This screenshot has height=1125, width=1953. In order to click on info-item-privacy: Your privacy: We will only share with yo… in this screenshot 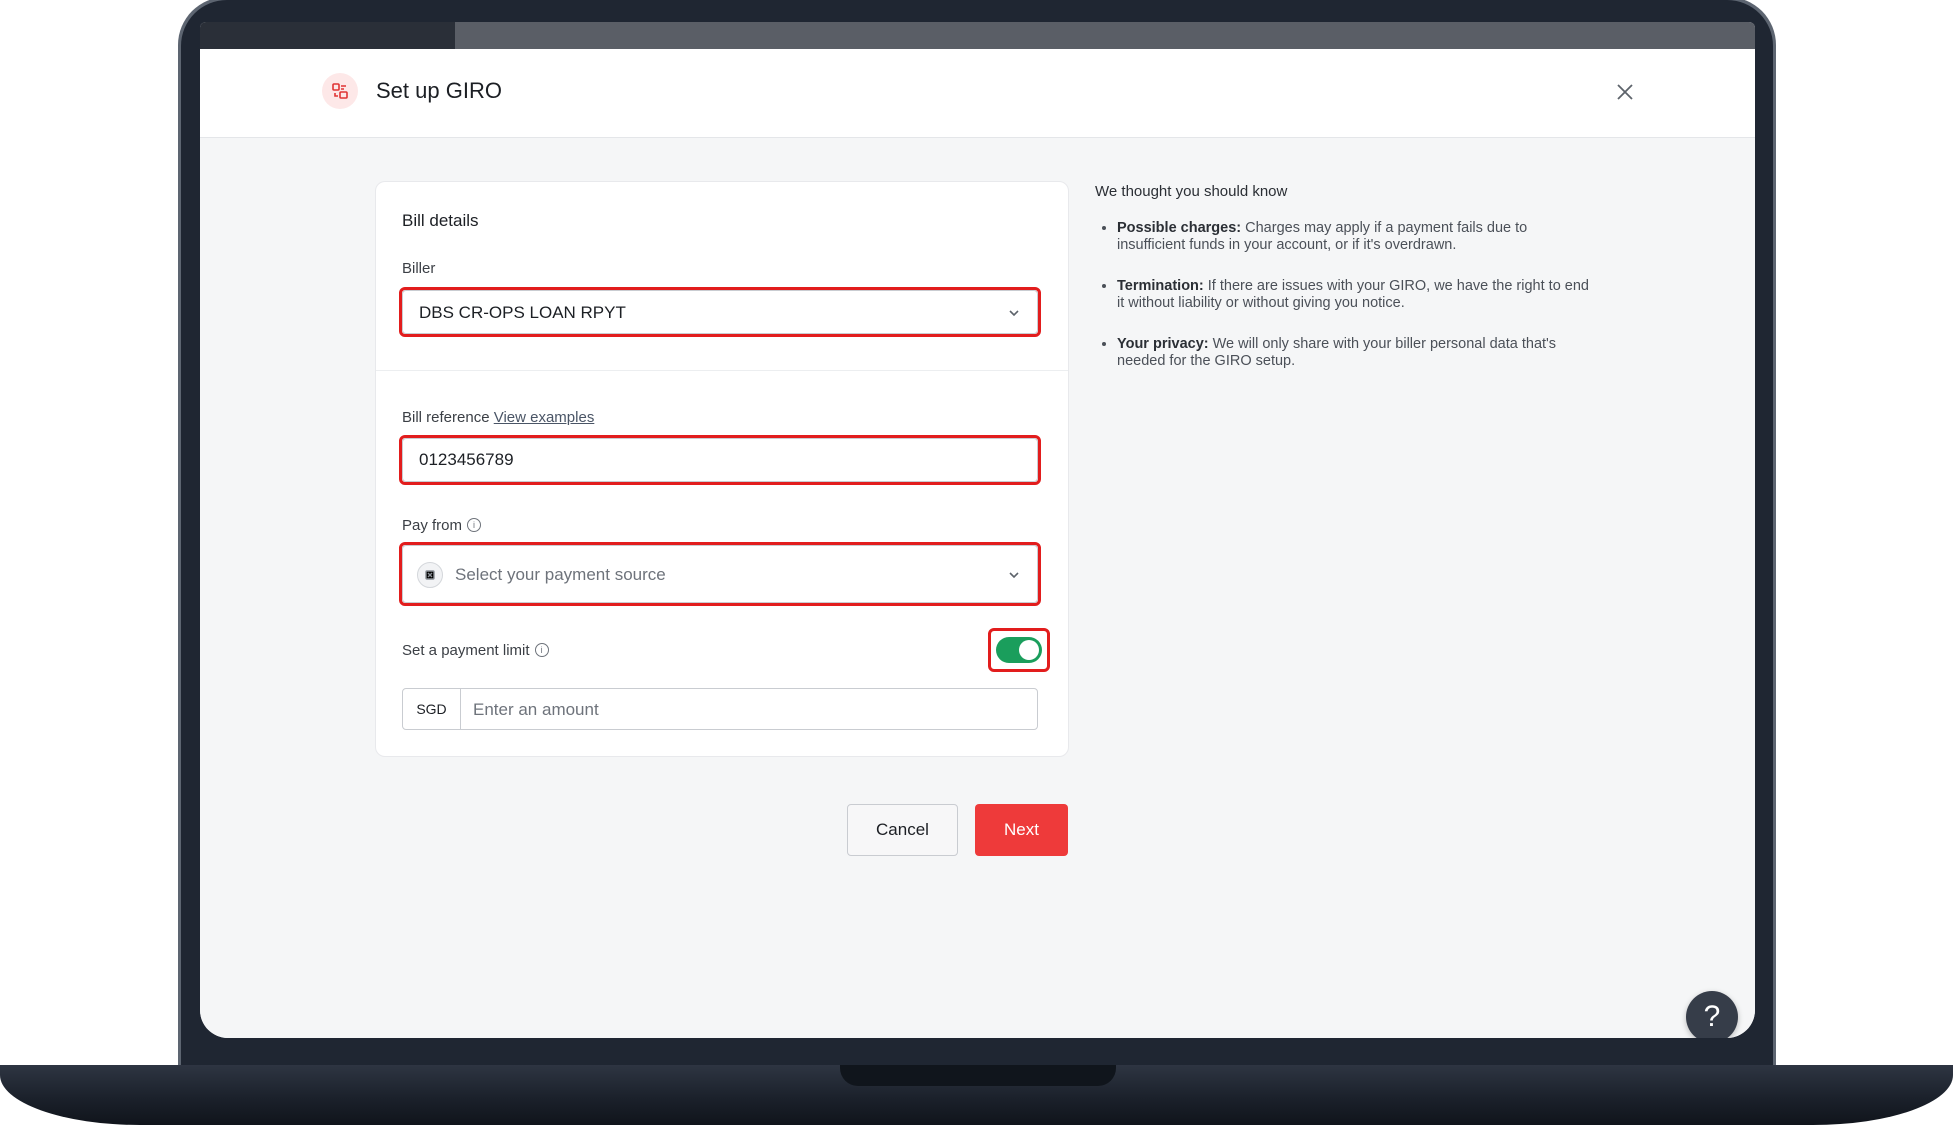, I will do `click(1356, 353)`.